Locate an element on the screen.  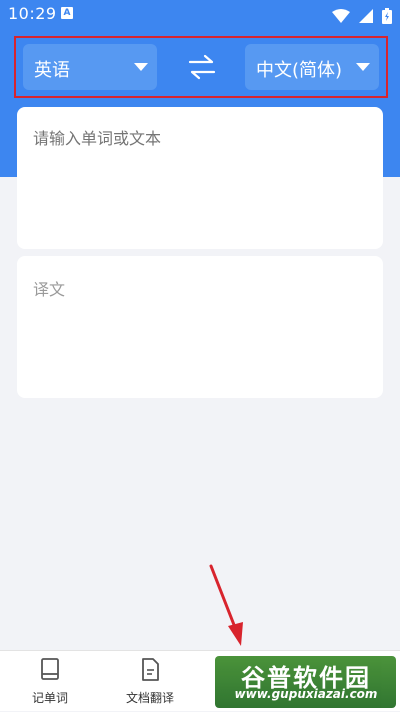
nav-label: 记单词 is located at coordinates (49, 698).